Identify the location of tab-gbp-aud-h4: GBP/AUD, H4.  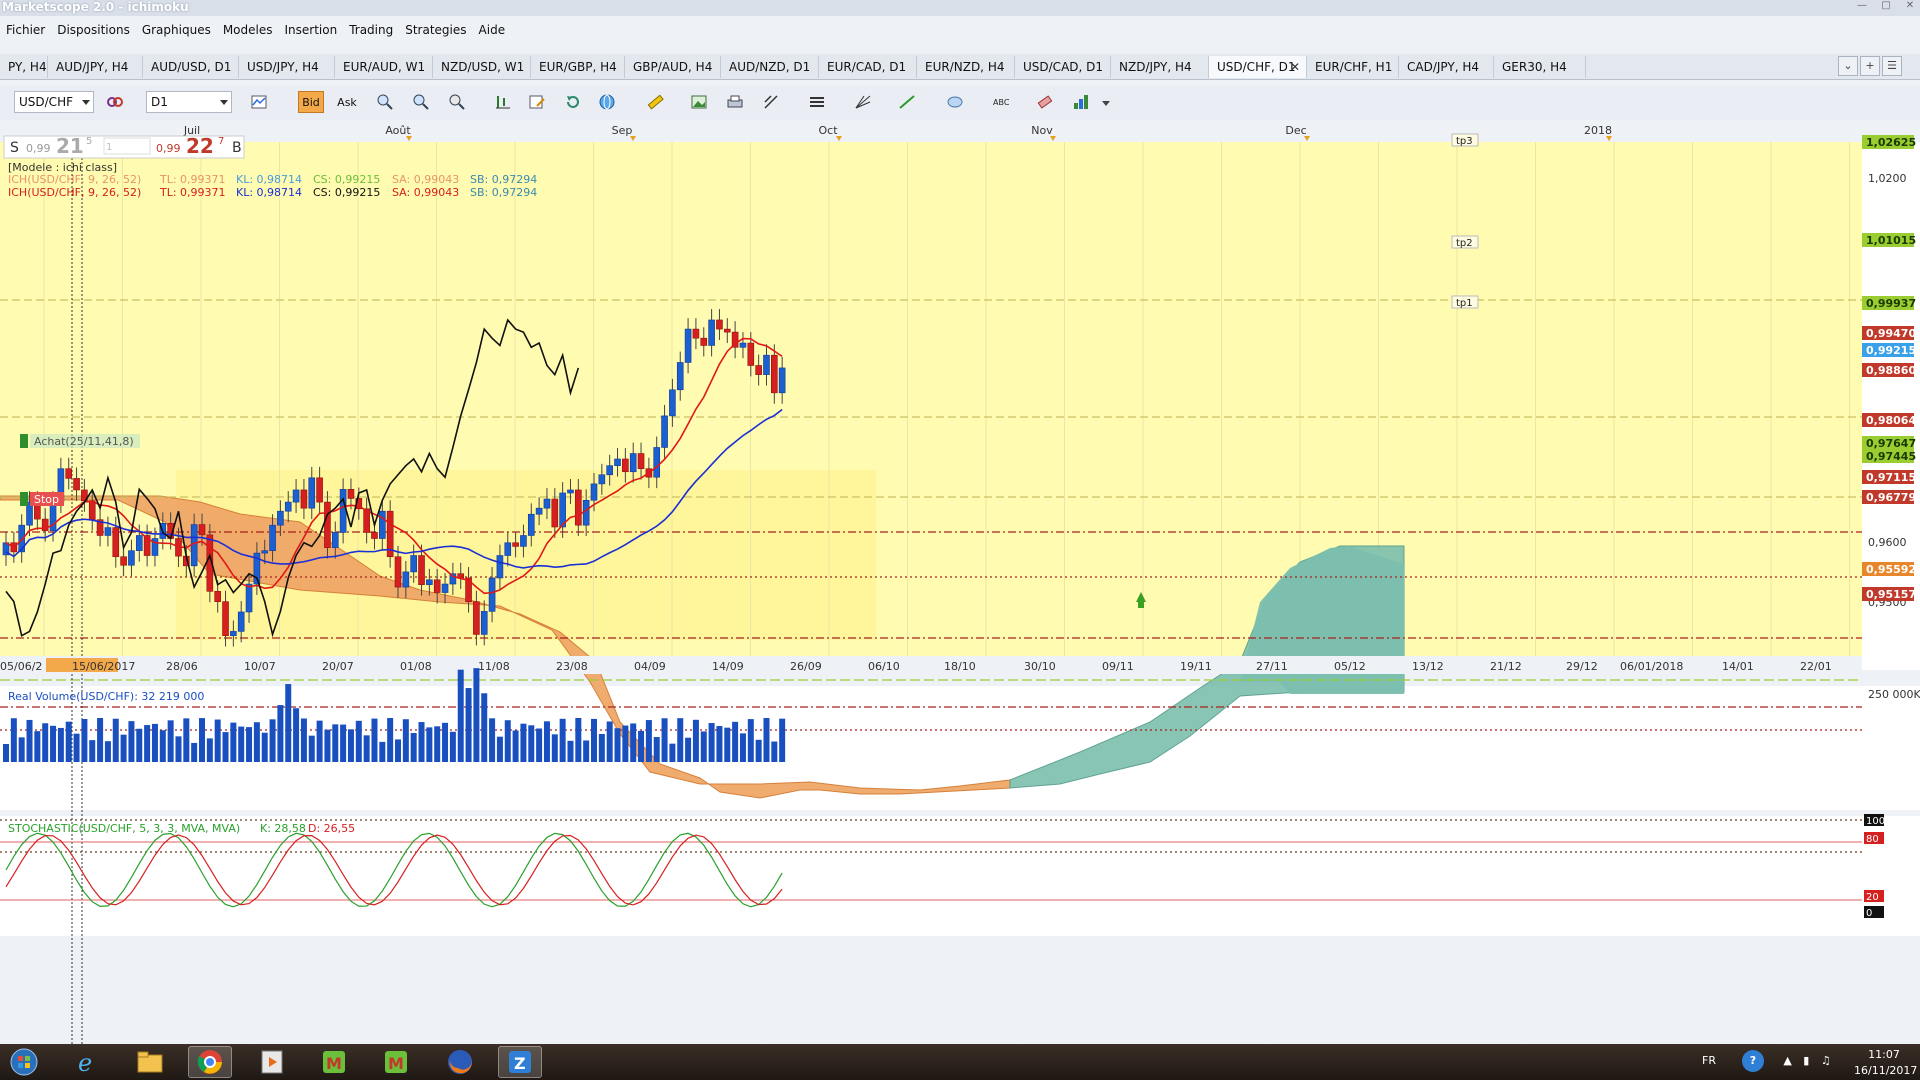
(673, 67).